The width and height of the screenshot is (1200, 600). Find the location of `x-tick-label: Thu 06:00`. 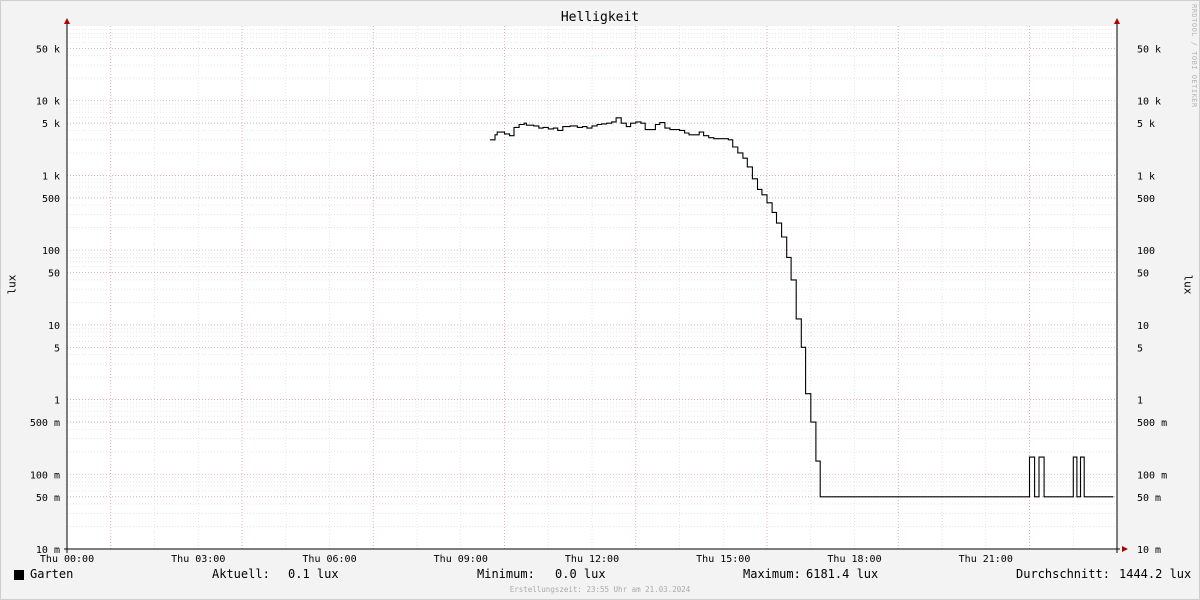

x-tick-label: Thu 06:00 is located at coordinates (329, 559).